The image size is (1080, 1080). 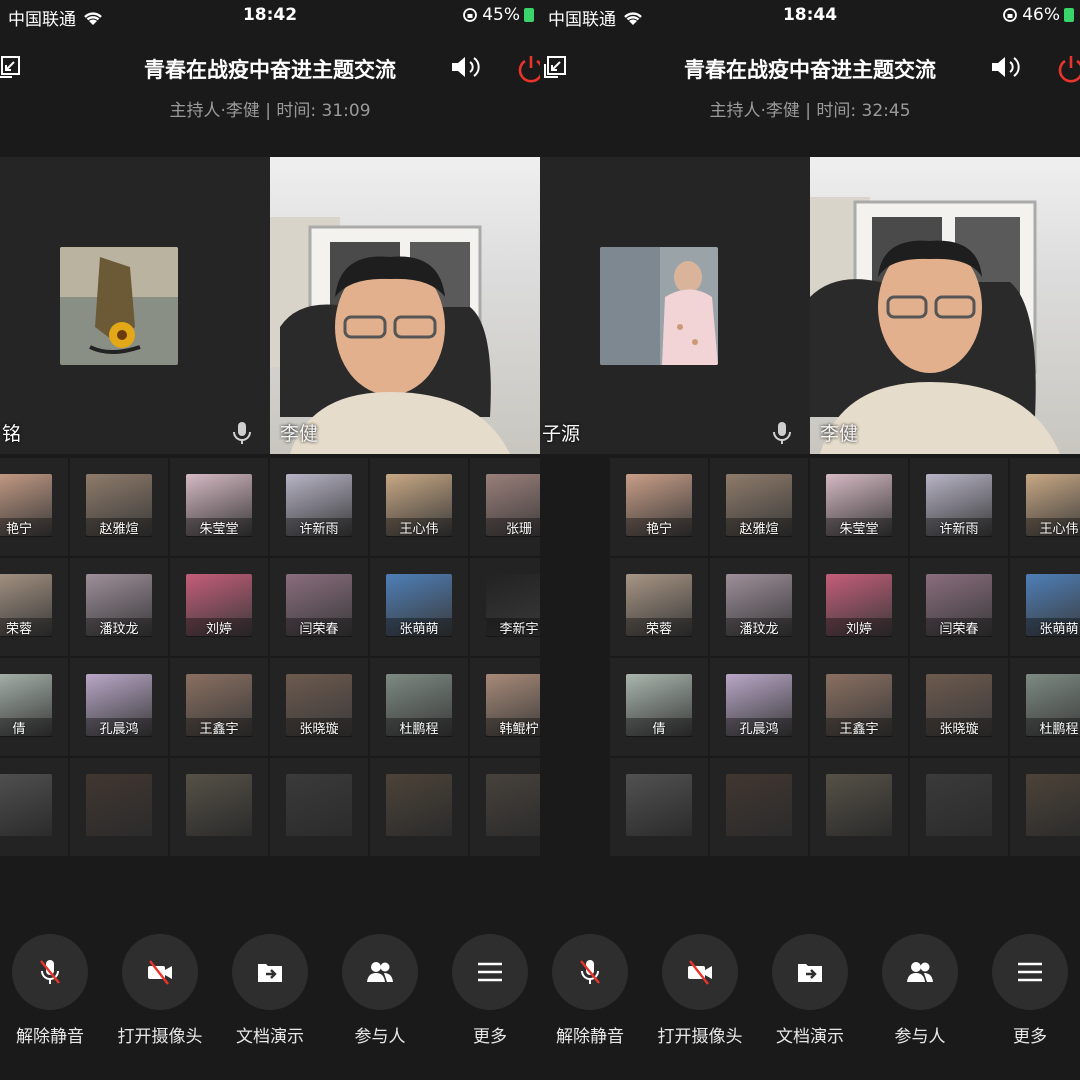 I want to click on participant-cell: 张珊, so click(x=505, y=507).